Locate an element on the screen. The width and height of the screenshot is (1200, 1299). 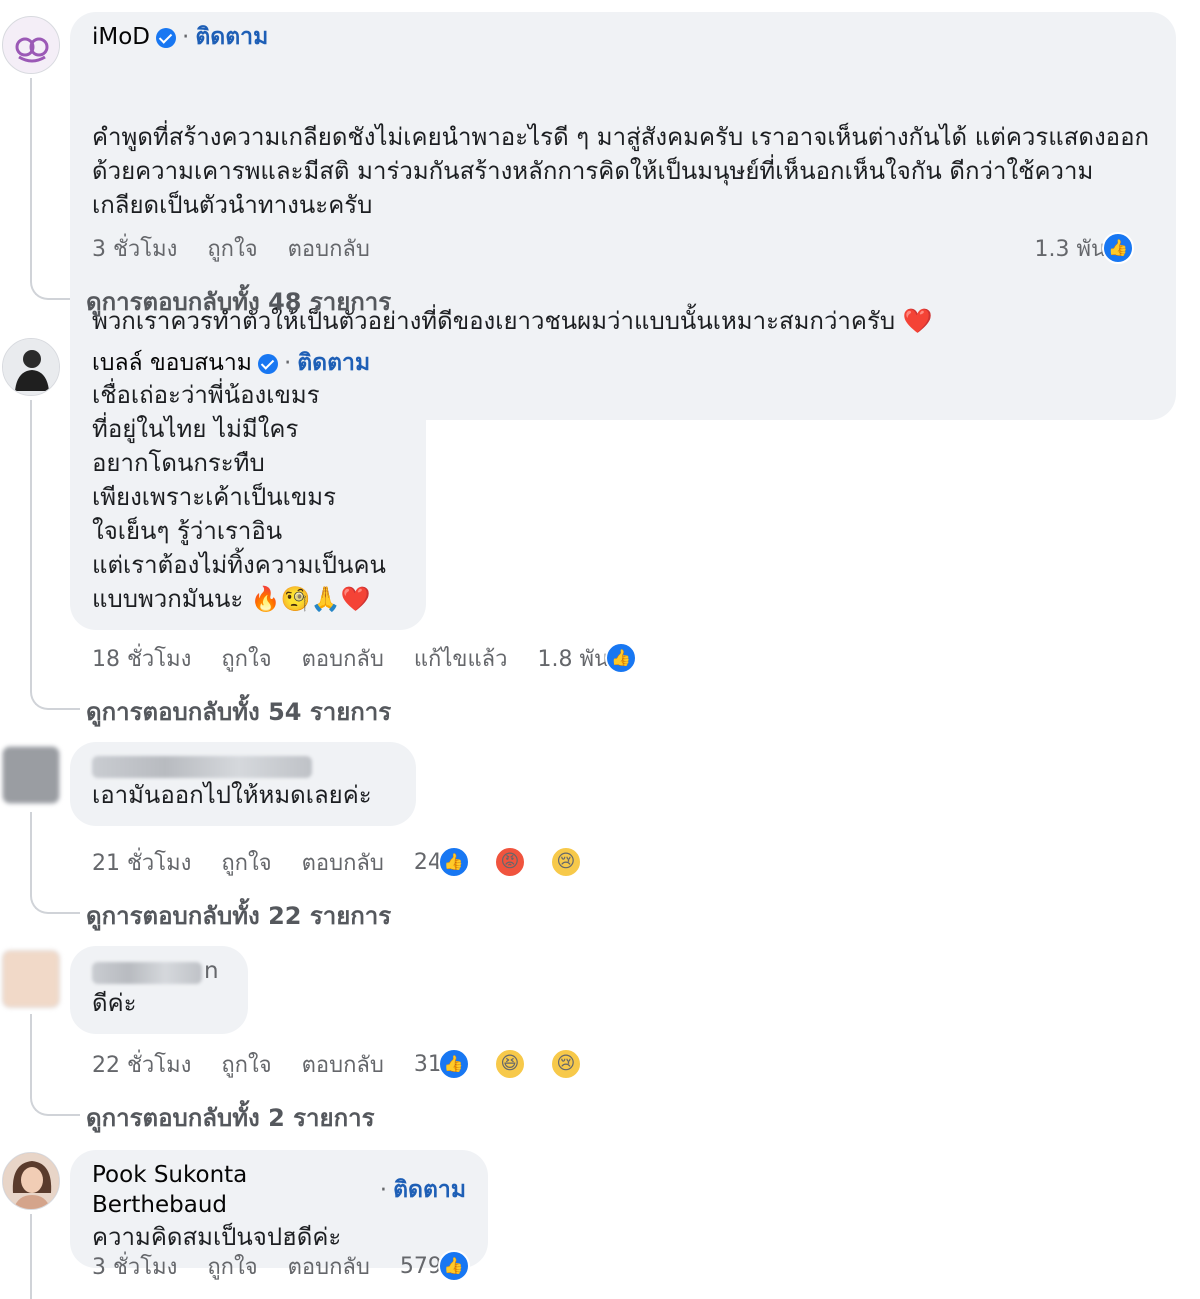
author-name: เบลล์ ขอบสนาม is located at coordinates (172, 363).